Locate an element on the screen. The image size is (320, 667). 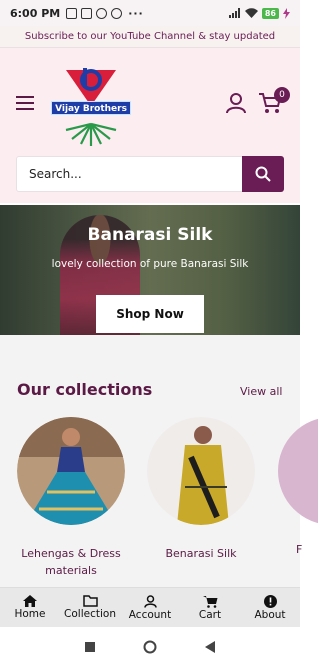
shop-now-button: Shop Now is located at coordinates (150, 314).